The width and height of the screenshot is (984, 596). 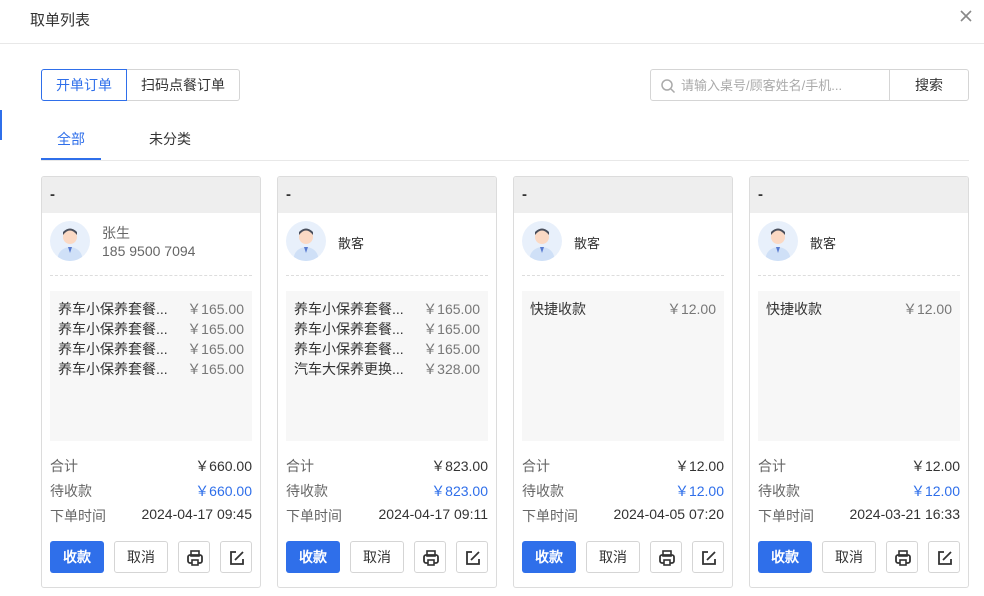 What do you see at coordinates (387, 369) in the screenshot?
I see `list-item: 汽车大保养更换... ￥328.00` at bounding box center [387, 369].